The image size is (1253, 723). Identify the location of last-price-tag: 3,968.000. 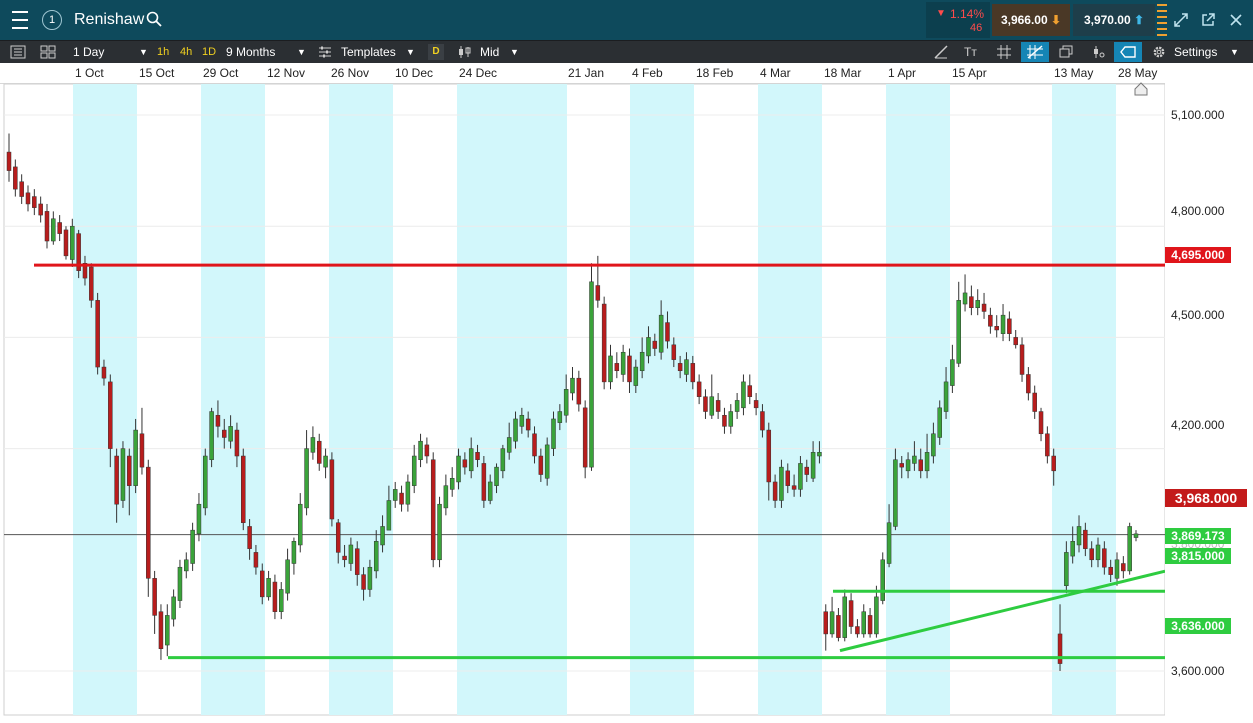
(1206, 498).